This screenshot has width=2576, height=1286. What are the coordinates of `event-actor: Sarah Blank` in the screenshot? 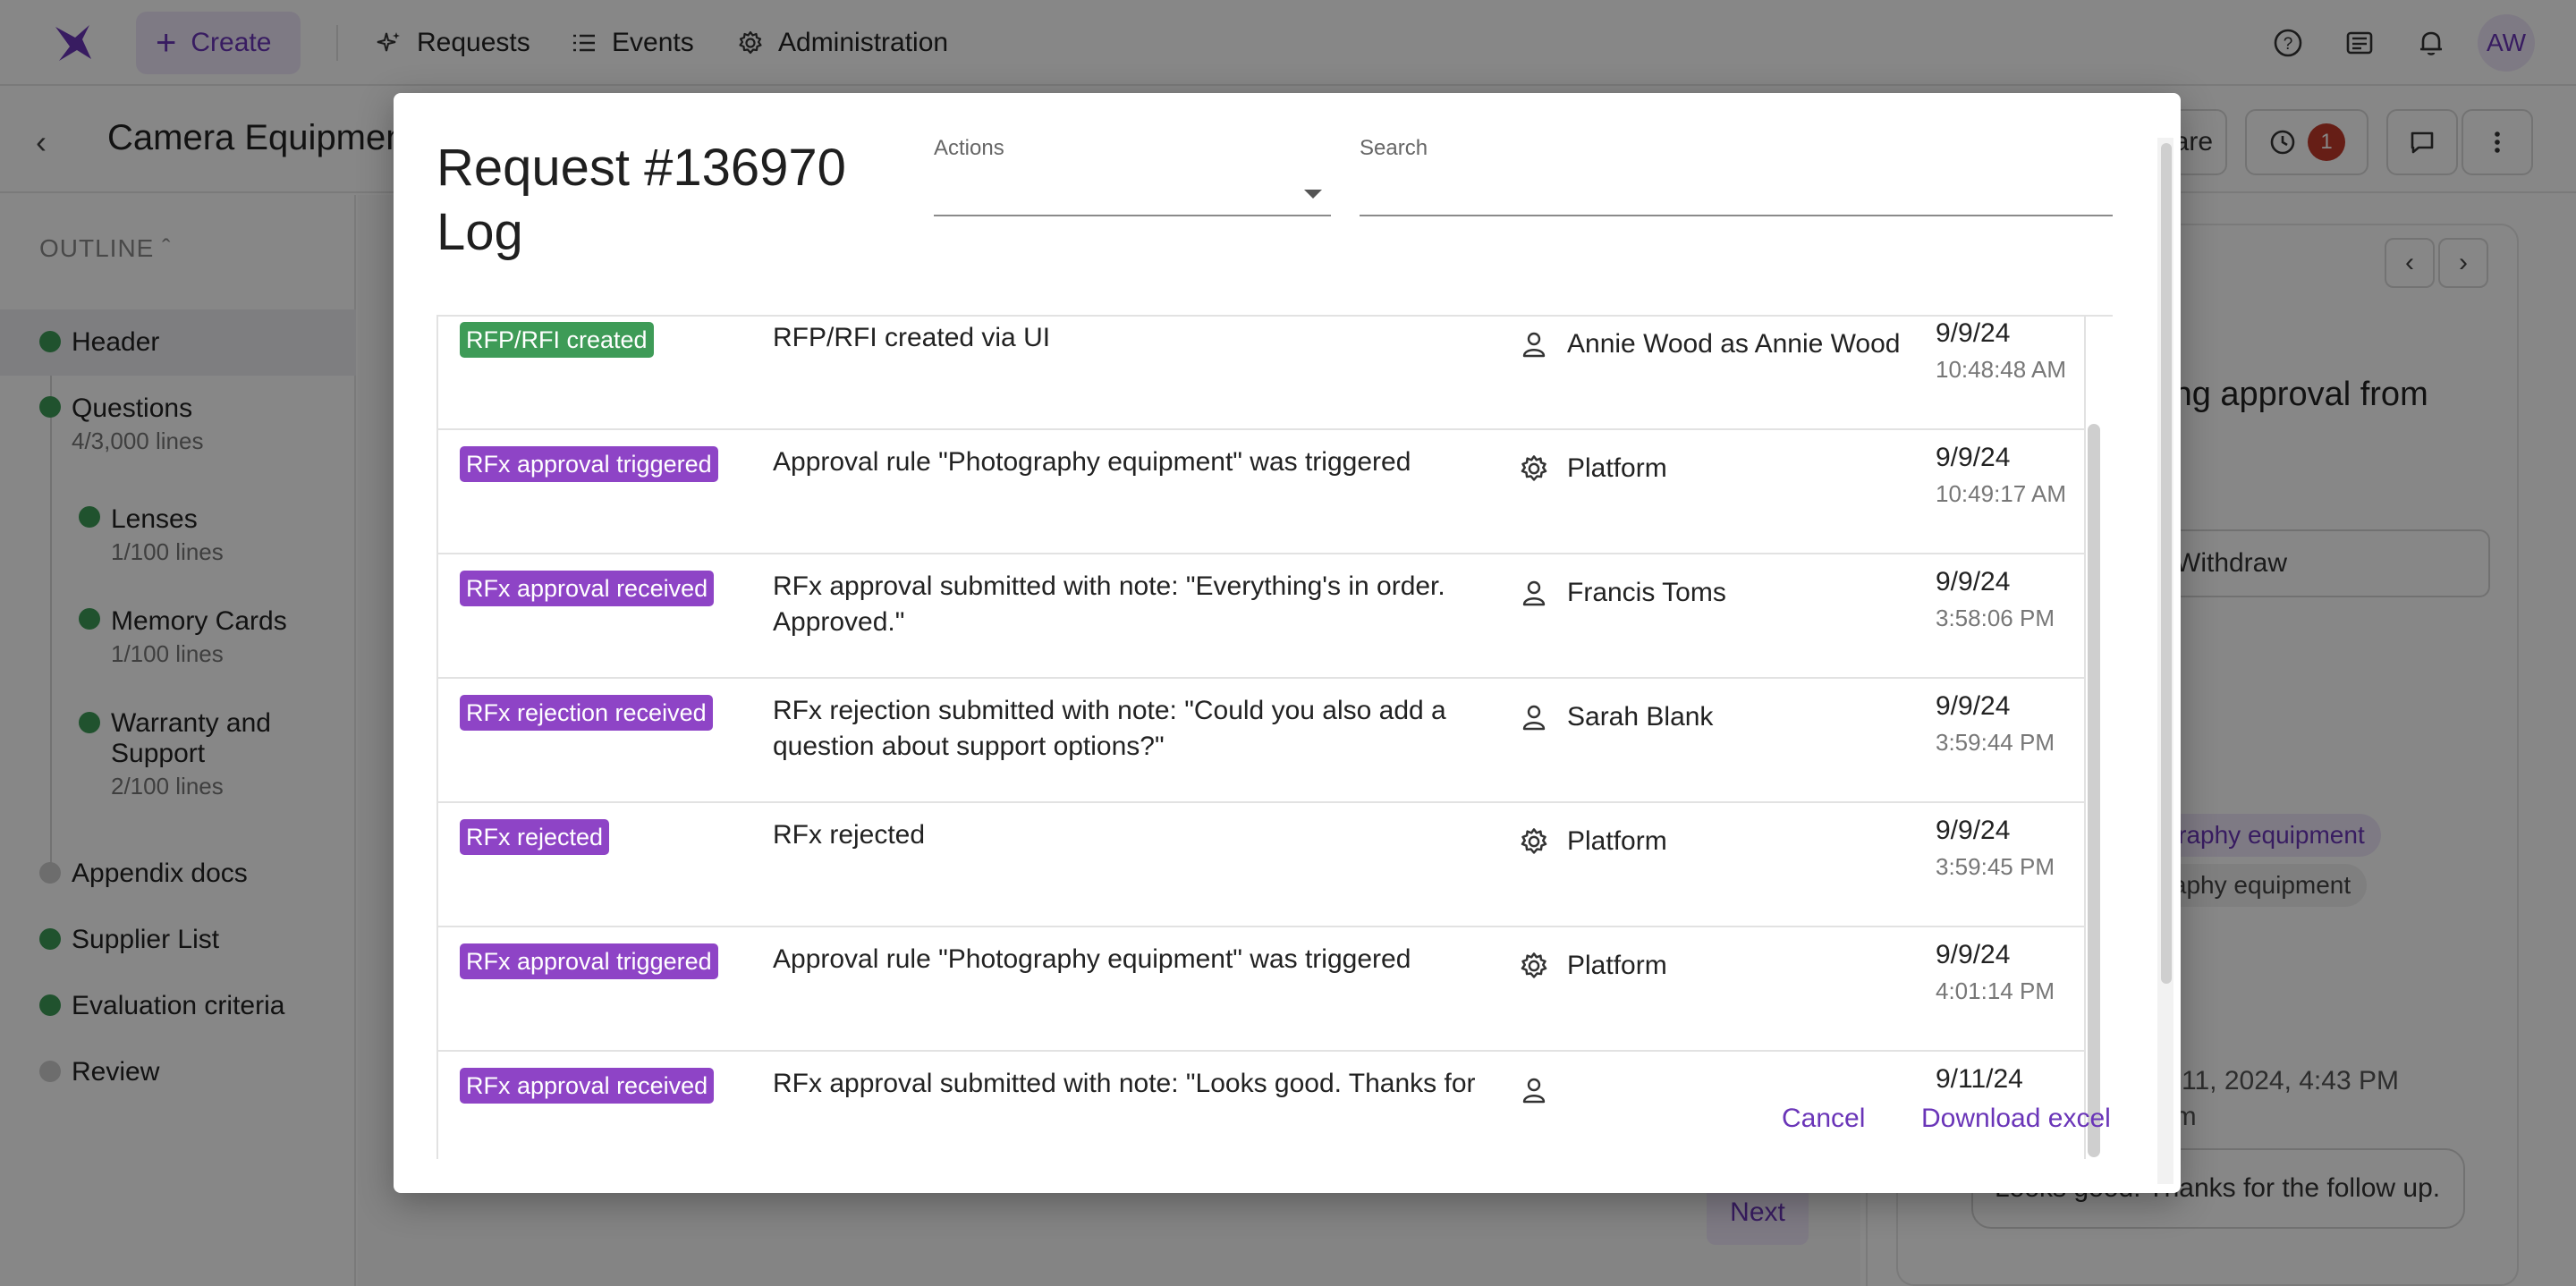 It's located at (1616, 717).